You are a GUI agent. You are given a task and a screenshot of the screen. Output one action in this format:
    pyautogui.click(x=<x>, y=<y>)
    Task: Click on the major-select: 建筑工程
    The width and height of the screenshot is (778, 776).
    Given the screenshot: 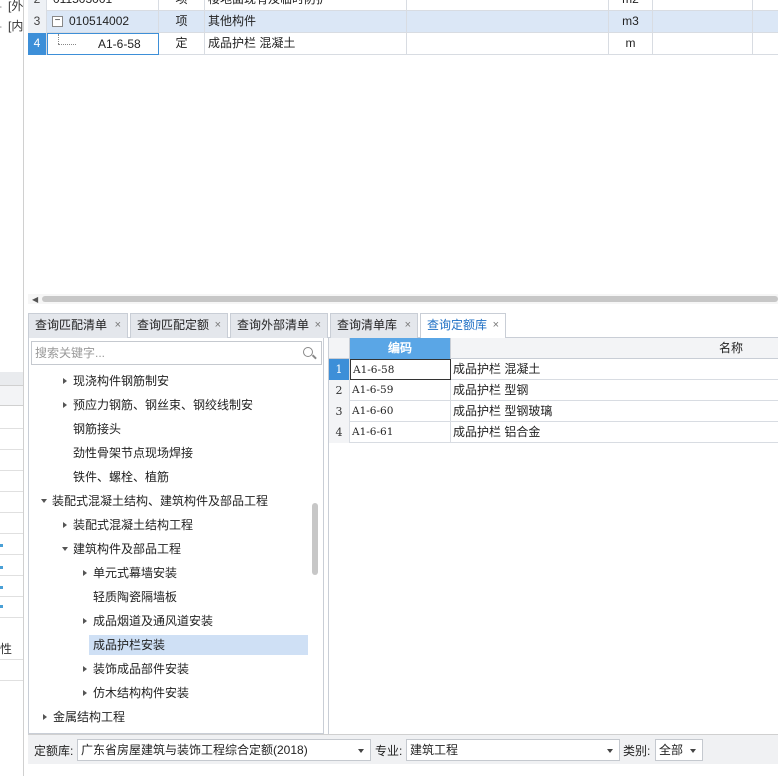 What is the action you would take?
    pyautogui.click(x=513, y=750)
    